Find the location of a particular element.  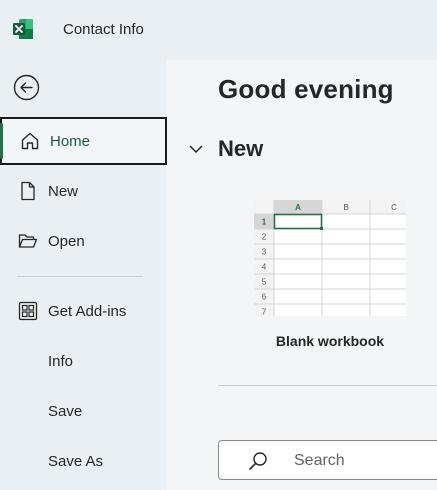

section-divider is located at coordinates (327, 385).